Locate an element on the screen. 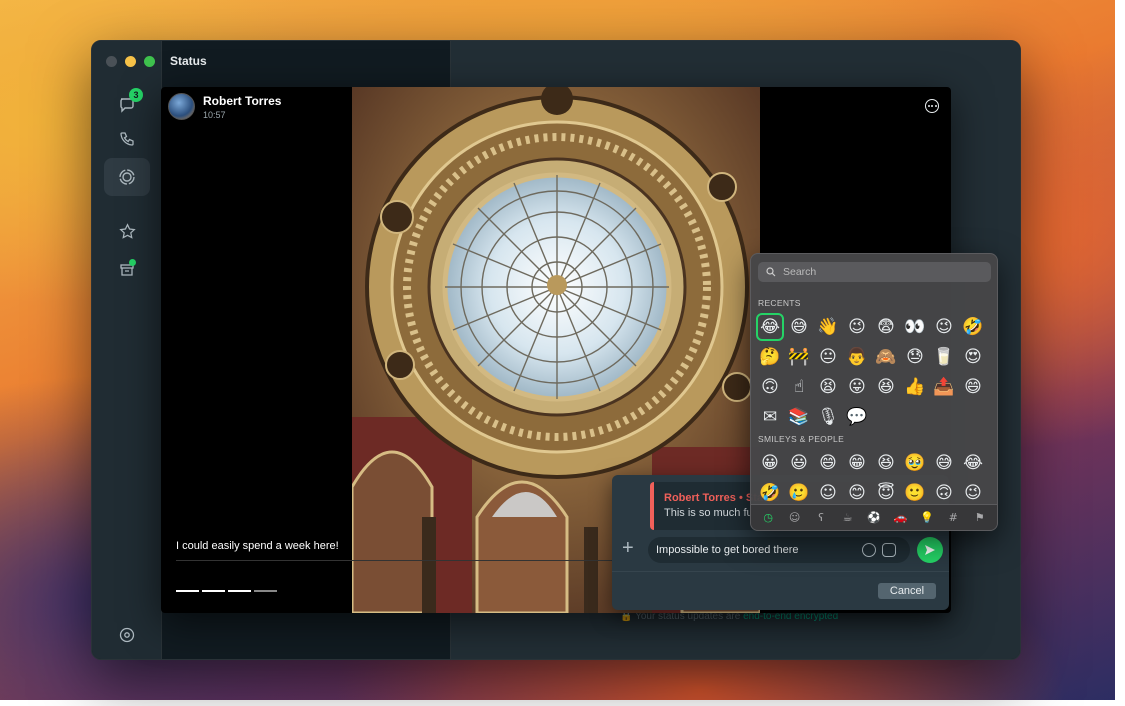  zoom-window-button is located at coordinates (149, 61).